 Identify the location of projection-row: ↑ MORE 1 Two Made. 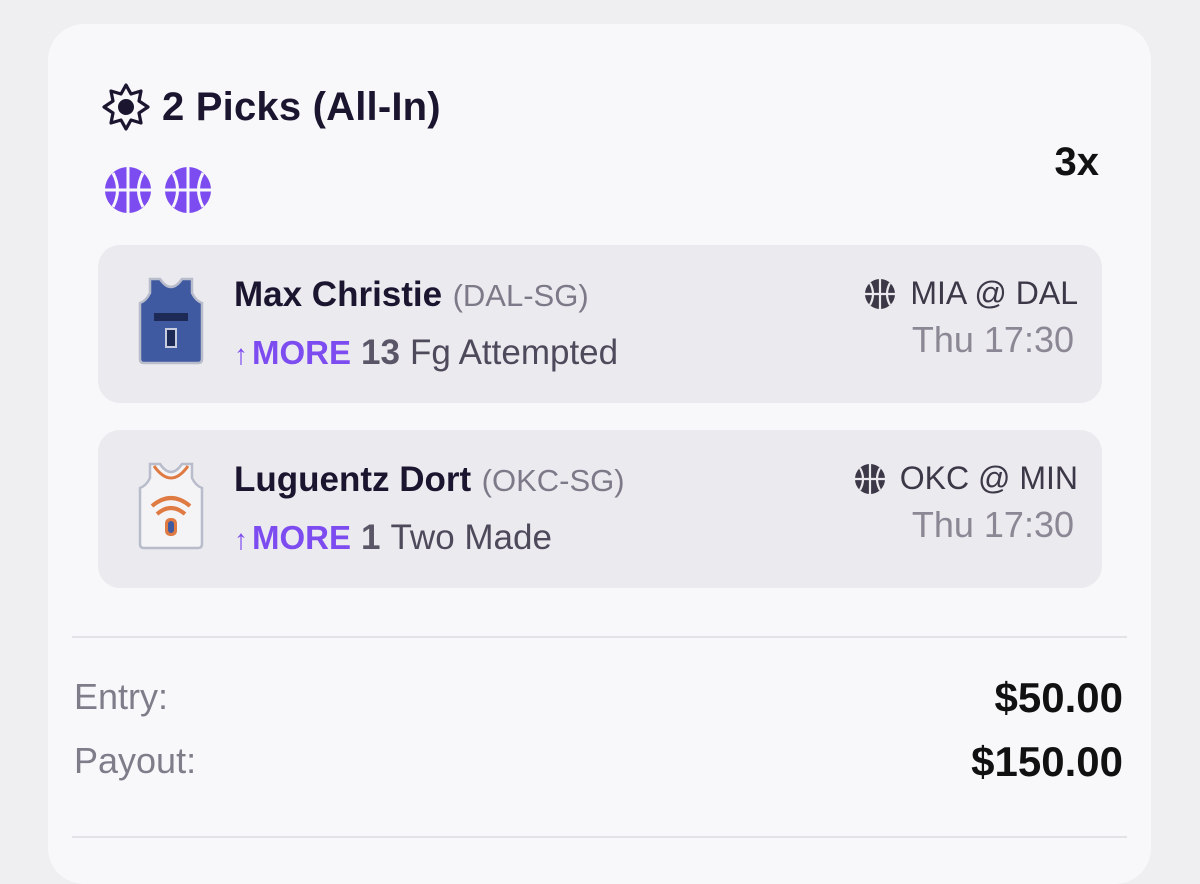
(393, 538).